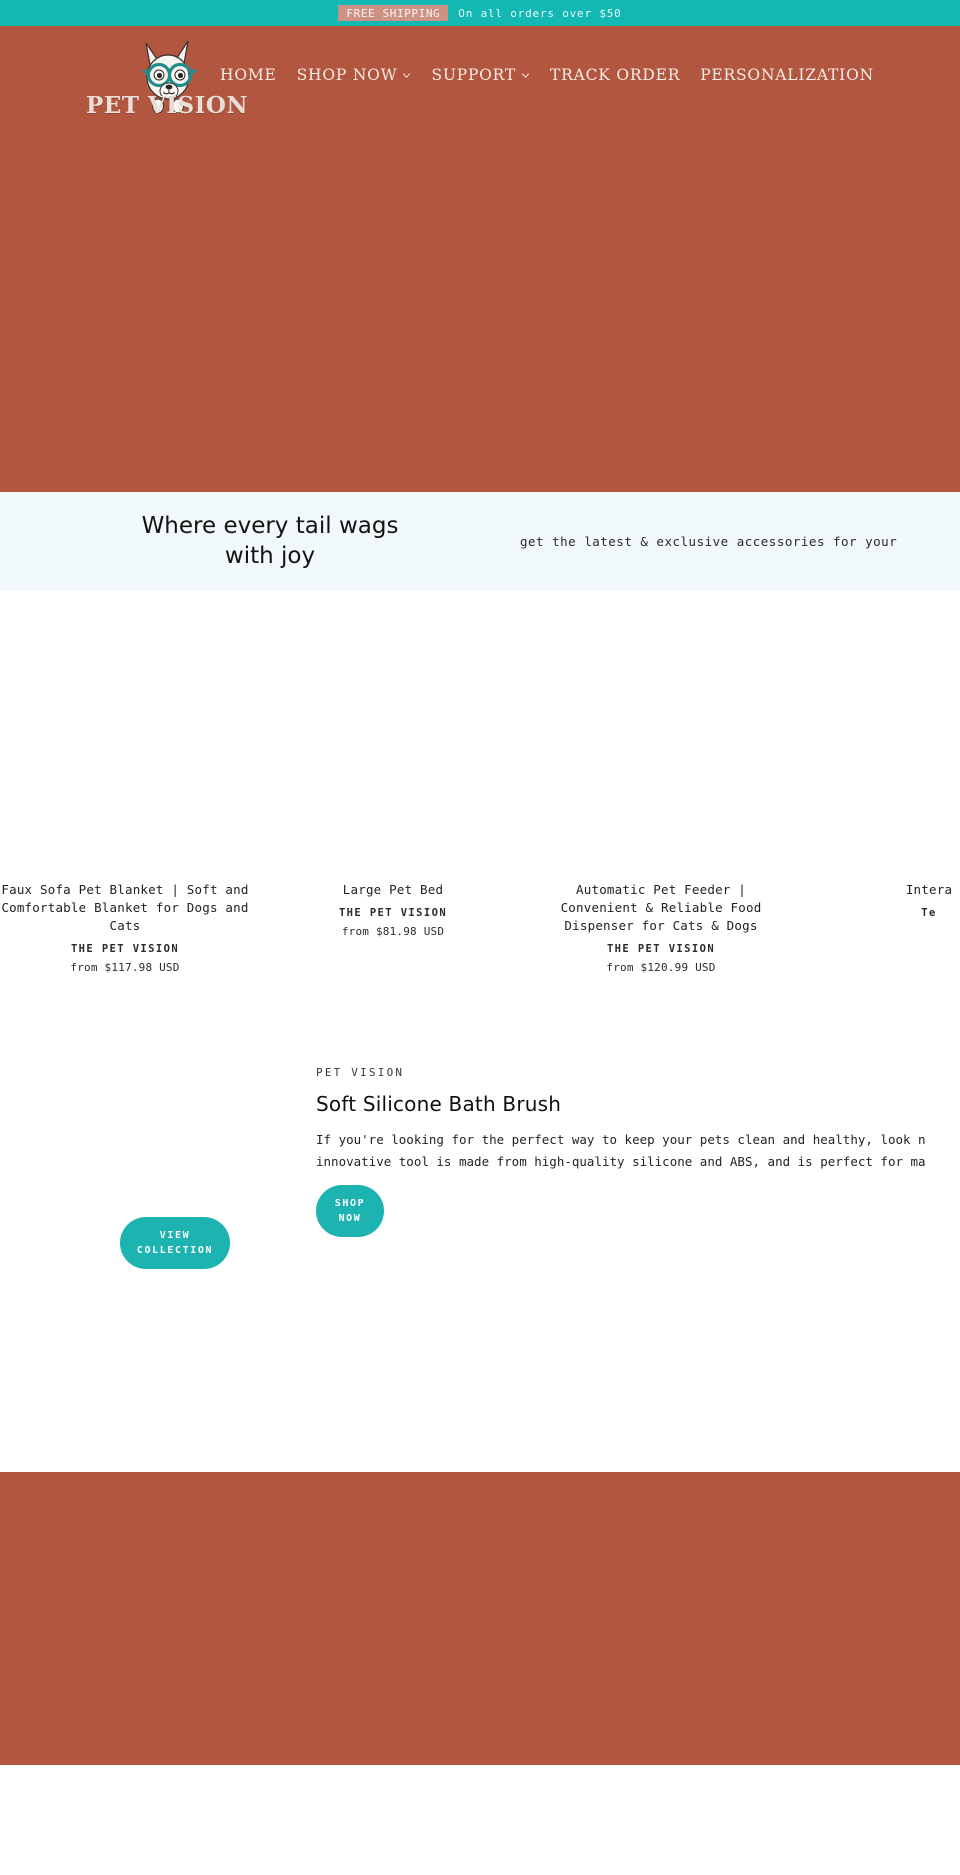 This screenshot has height=1875, width=960. What do you see at coordinates (167, 105) in the screenshot?
I see `logo-wordmark: PET VISION` at bounding box center [167, 105].